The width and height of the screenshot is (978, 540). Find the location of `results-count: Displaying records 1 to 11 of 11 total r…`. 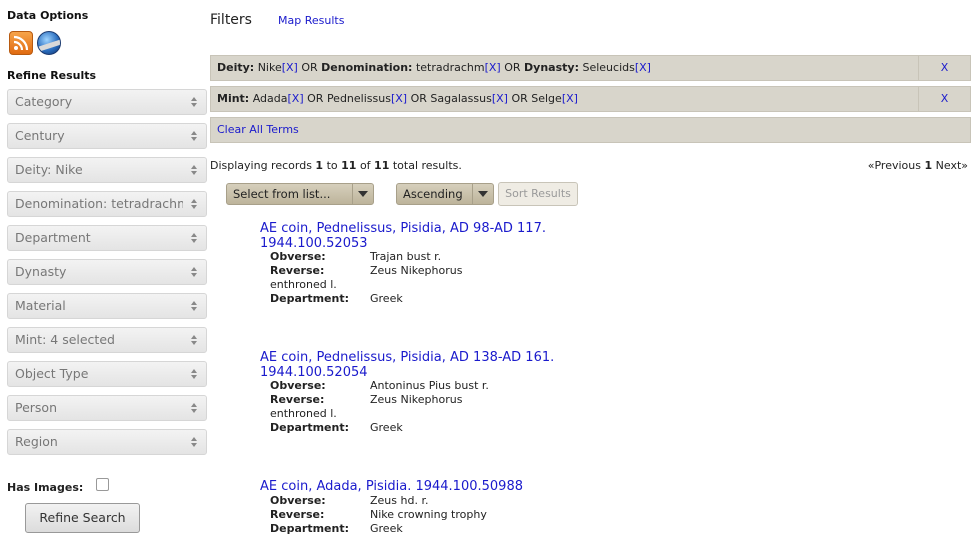

results-count: Displaying records 1 to 11 of 11 total r… is located at coordinates (336, 165).